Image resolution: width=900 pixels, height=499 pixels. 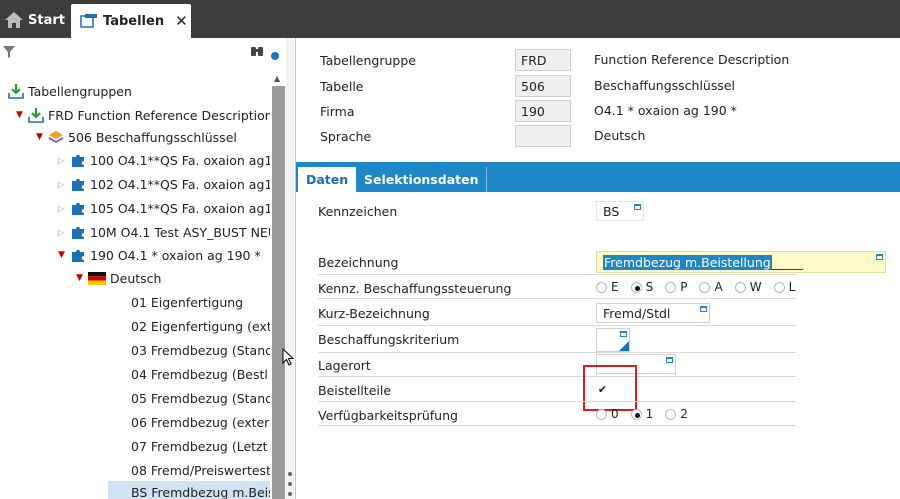 I want to click on kurz-input: Fremd/Stdl, so click(x=653, y=313).